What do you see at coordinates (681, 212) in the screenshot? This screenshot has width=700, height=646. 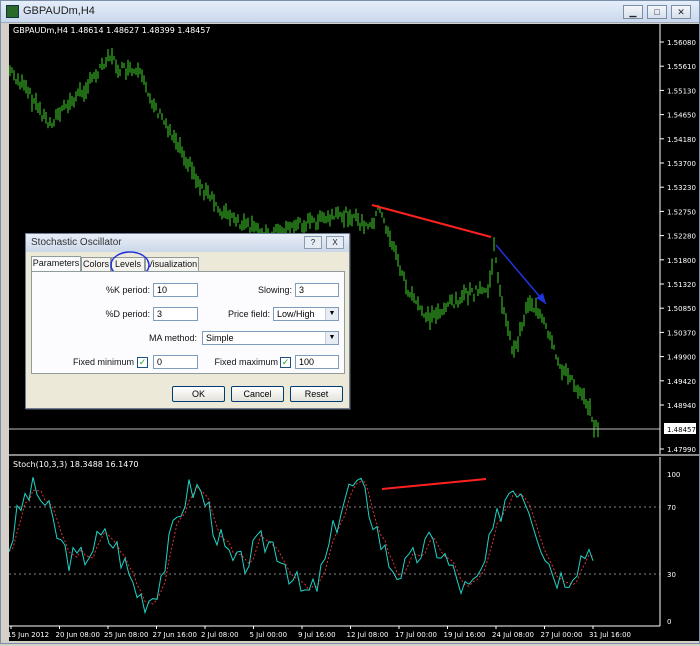 I see `price-tick-label: 1.52750` at bounding box center [681, 212].